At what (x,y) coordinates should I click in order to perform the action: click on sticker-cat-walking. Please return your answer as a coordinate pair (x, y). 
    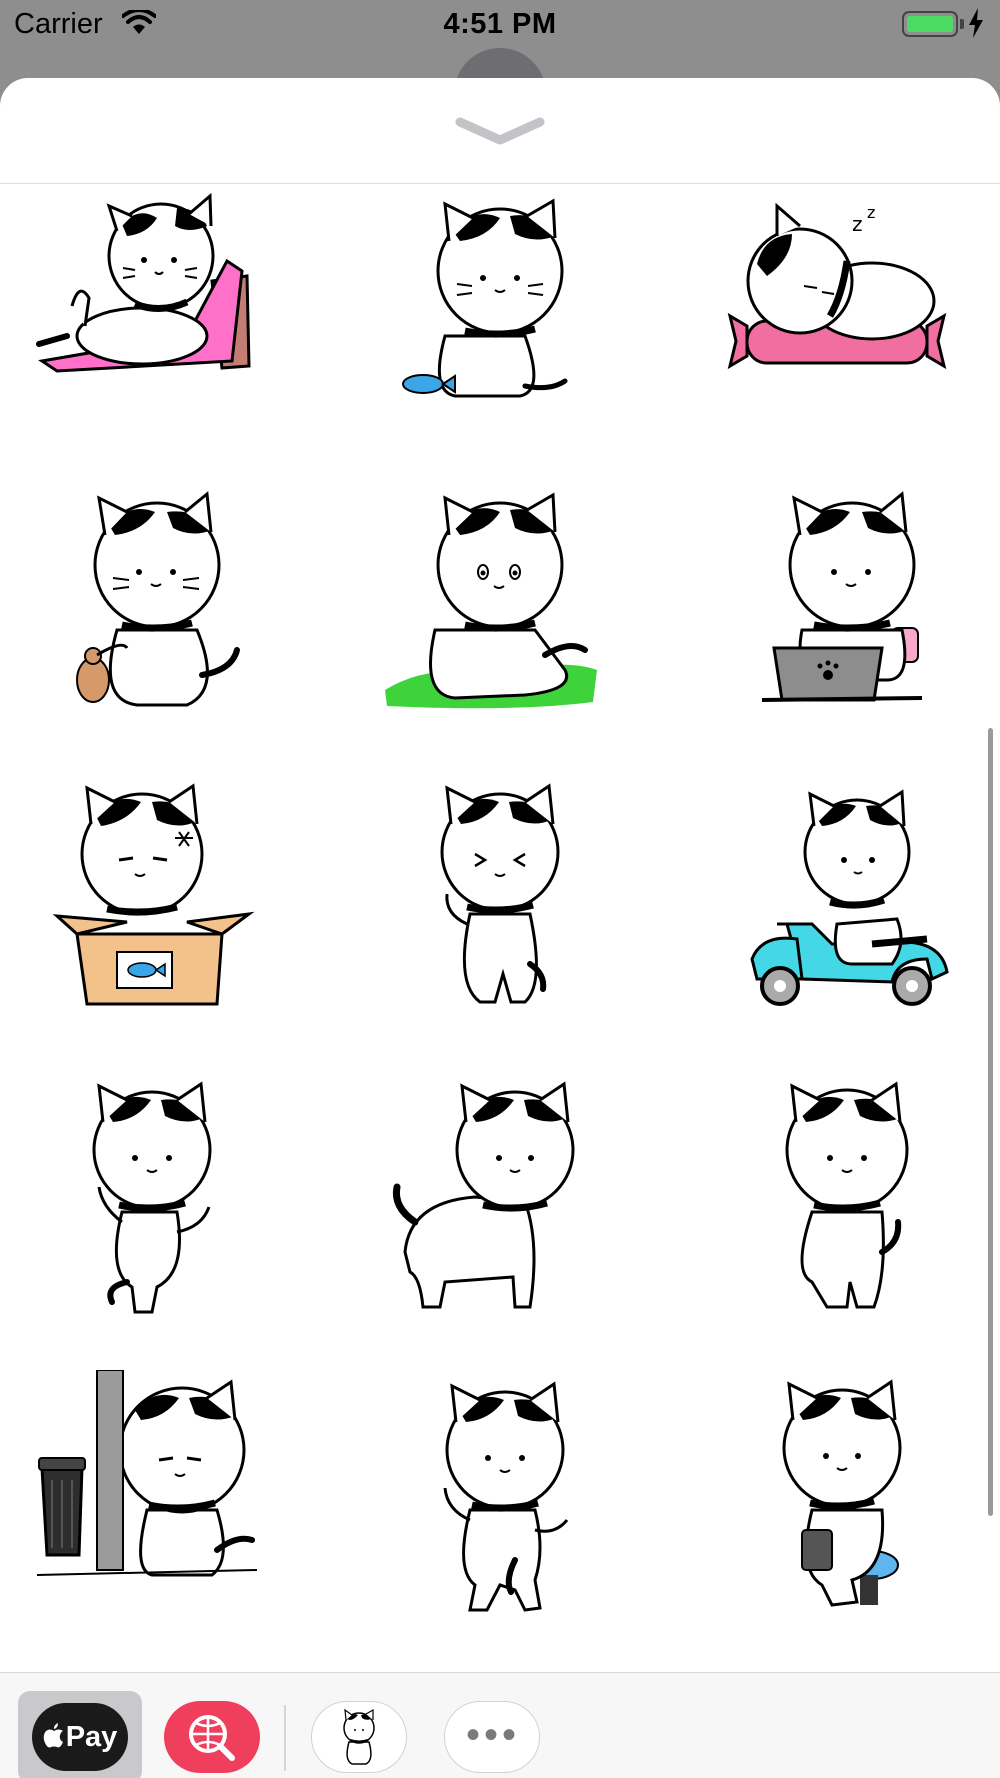
    Looking at the image, I should click on (500, 1197).